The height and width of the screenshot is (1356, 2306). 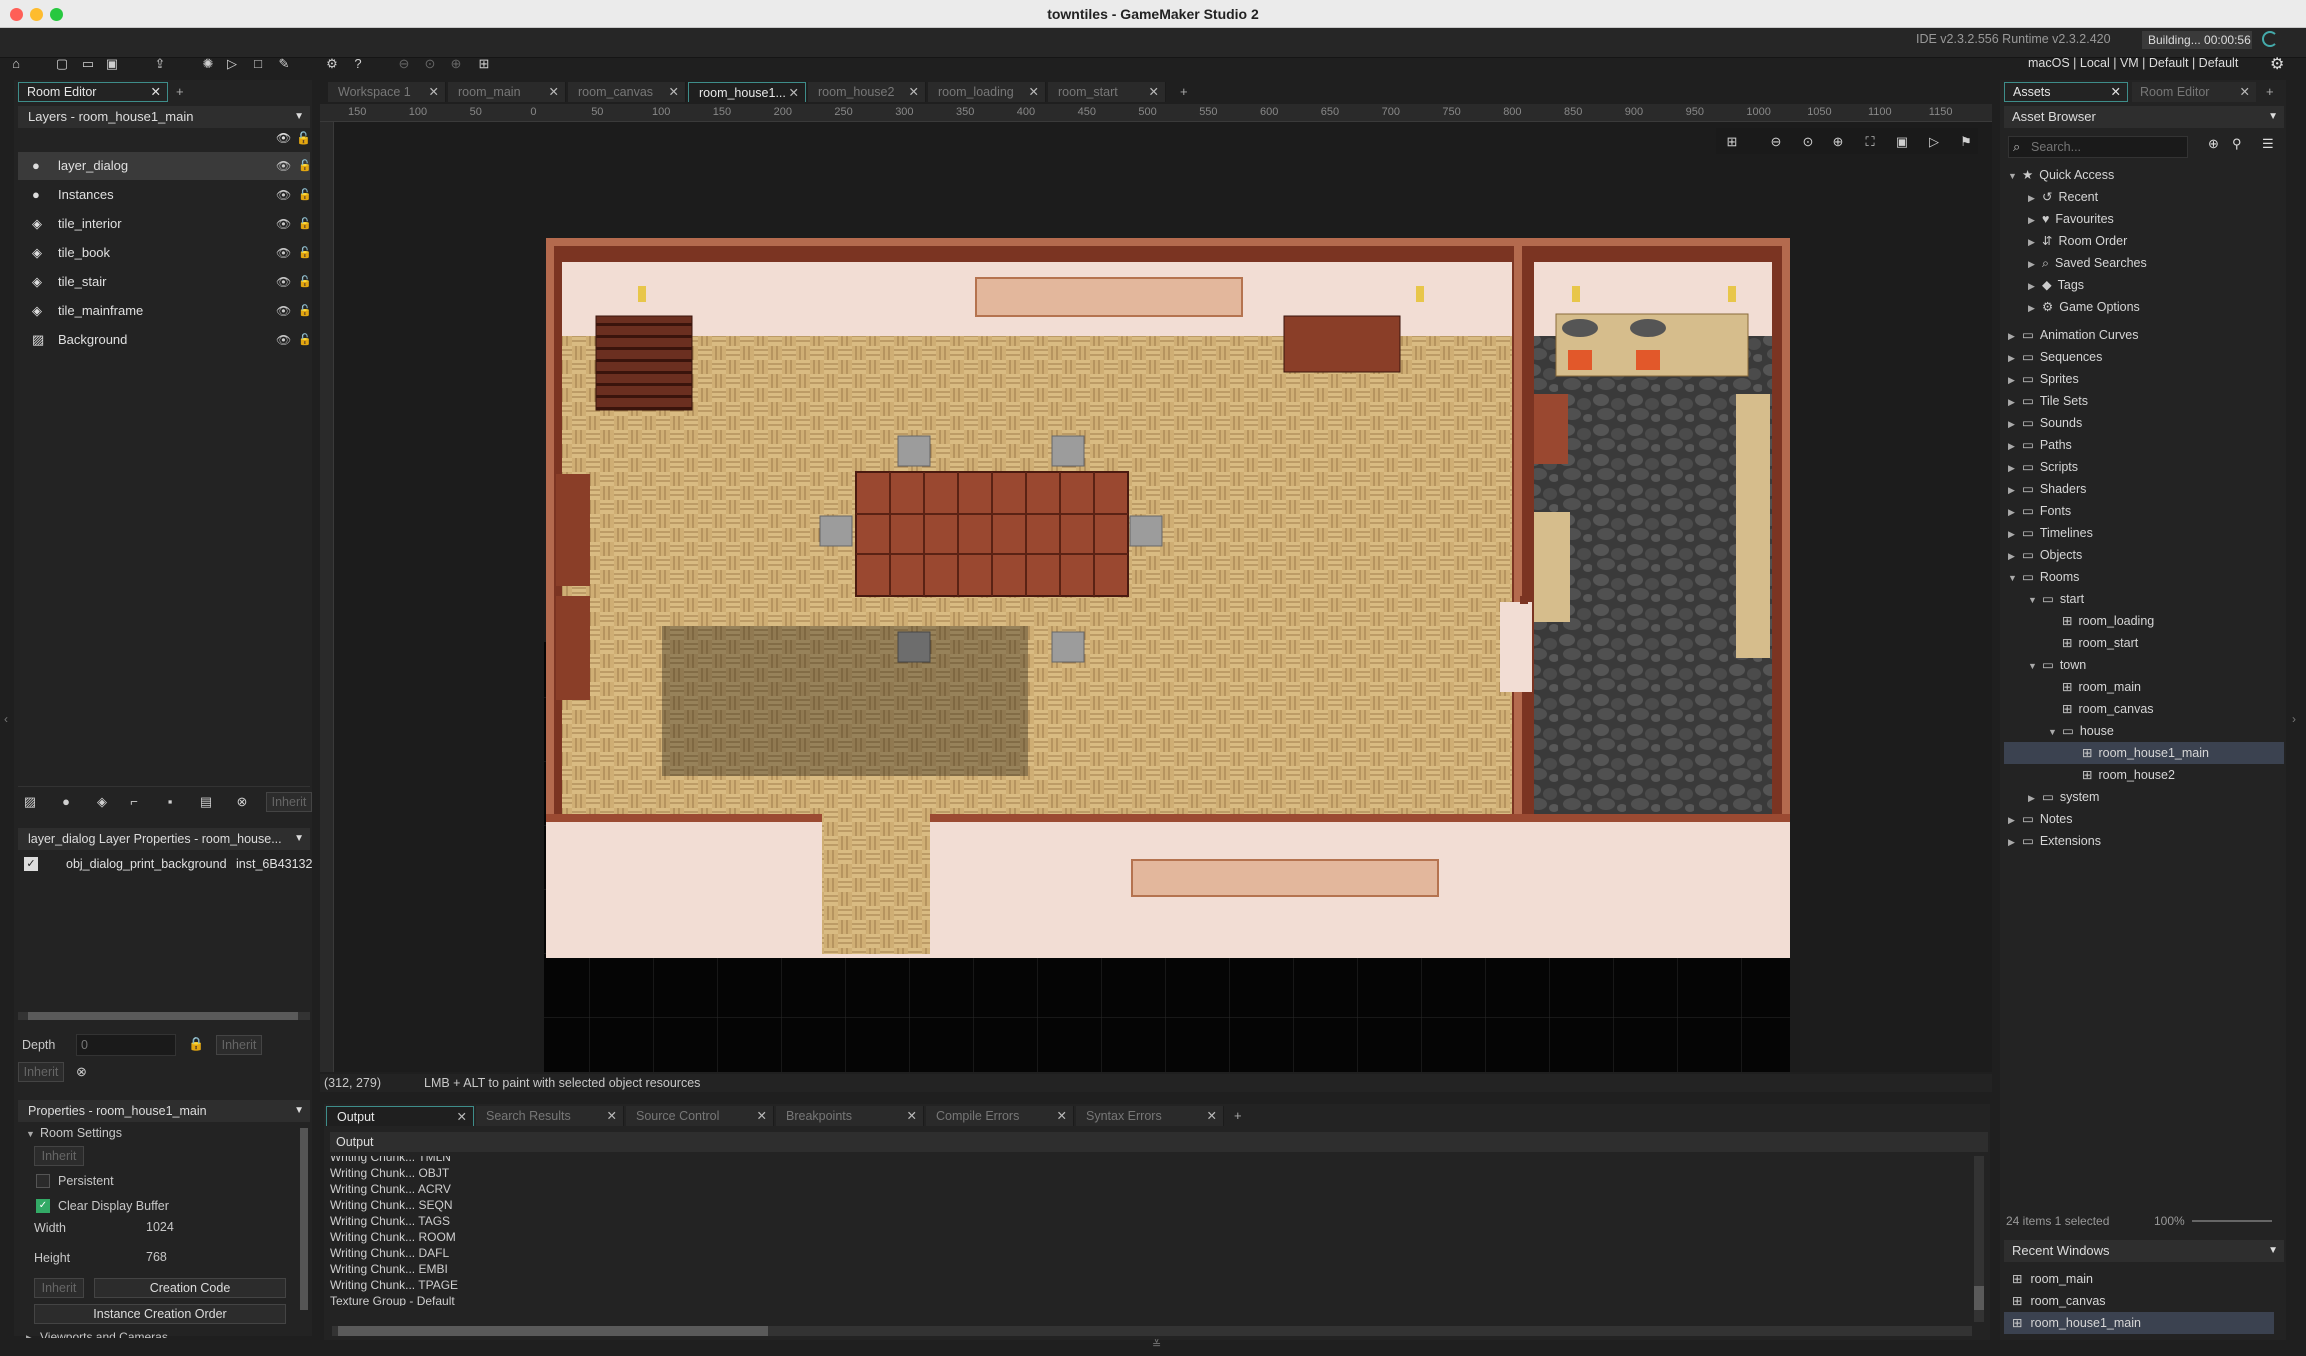 I want to click on quick-item: ▶ ♥ Favourites, so click(x=2144, y=219).